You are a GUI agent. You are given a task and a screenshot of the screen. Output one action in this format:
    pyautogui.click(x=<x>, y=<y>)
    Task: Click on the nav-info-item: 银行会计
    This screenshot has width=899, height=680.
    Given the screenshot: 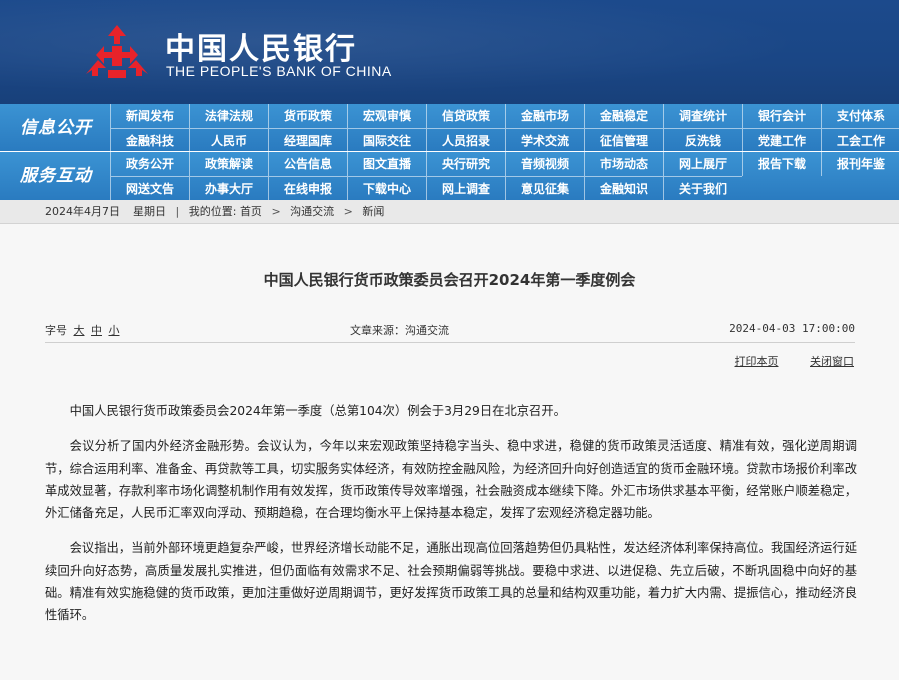 What is the action you would take?
    pyautogui.click(x=781, y=116)
    